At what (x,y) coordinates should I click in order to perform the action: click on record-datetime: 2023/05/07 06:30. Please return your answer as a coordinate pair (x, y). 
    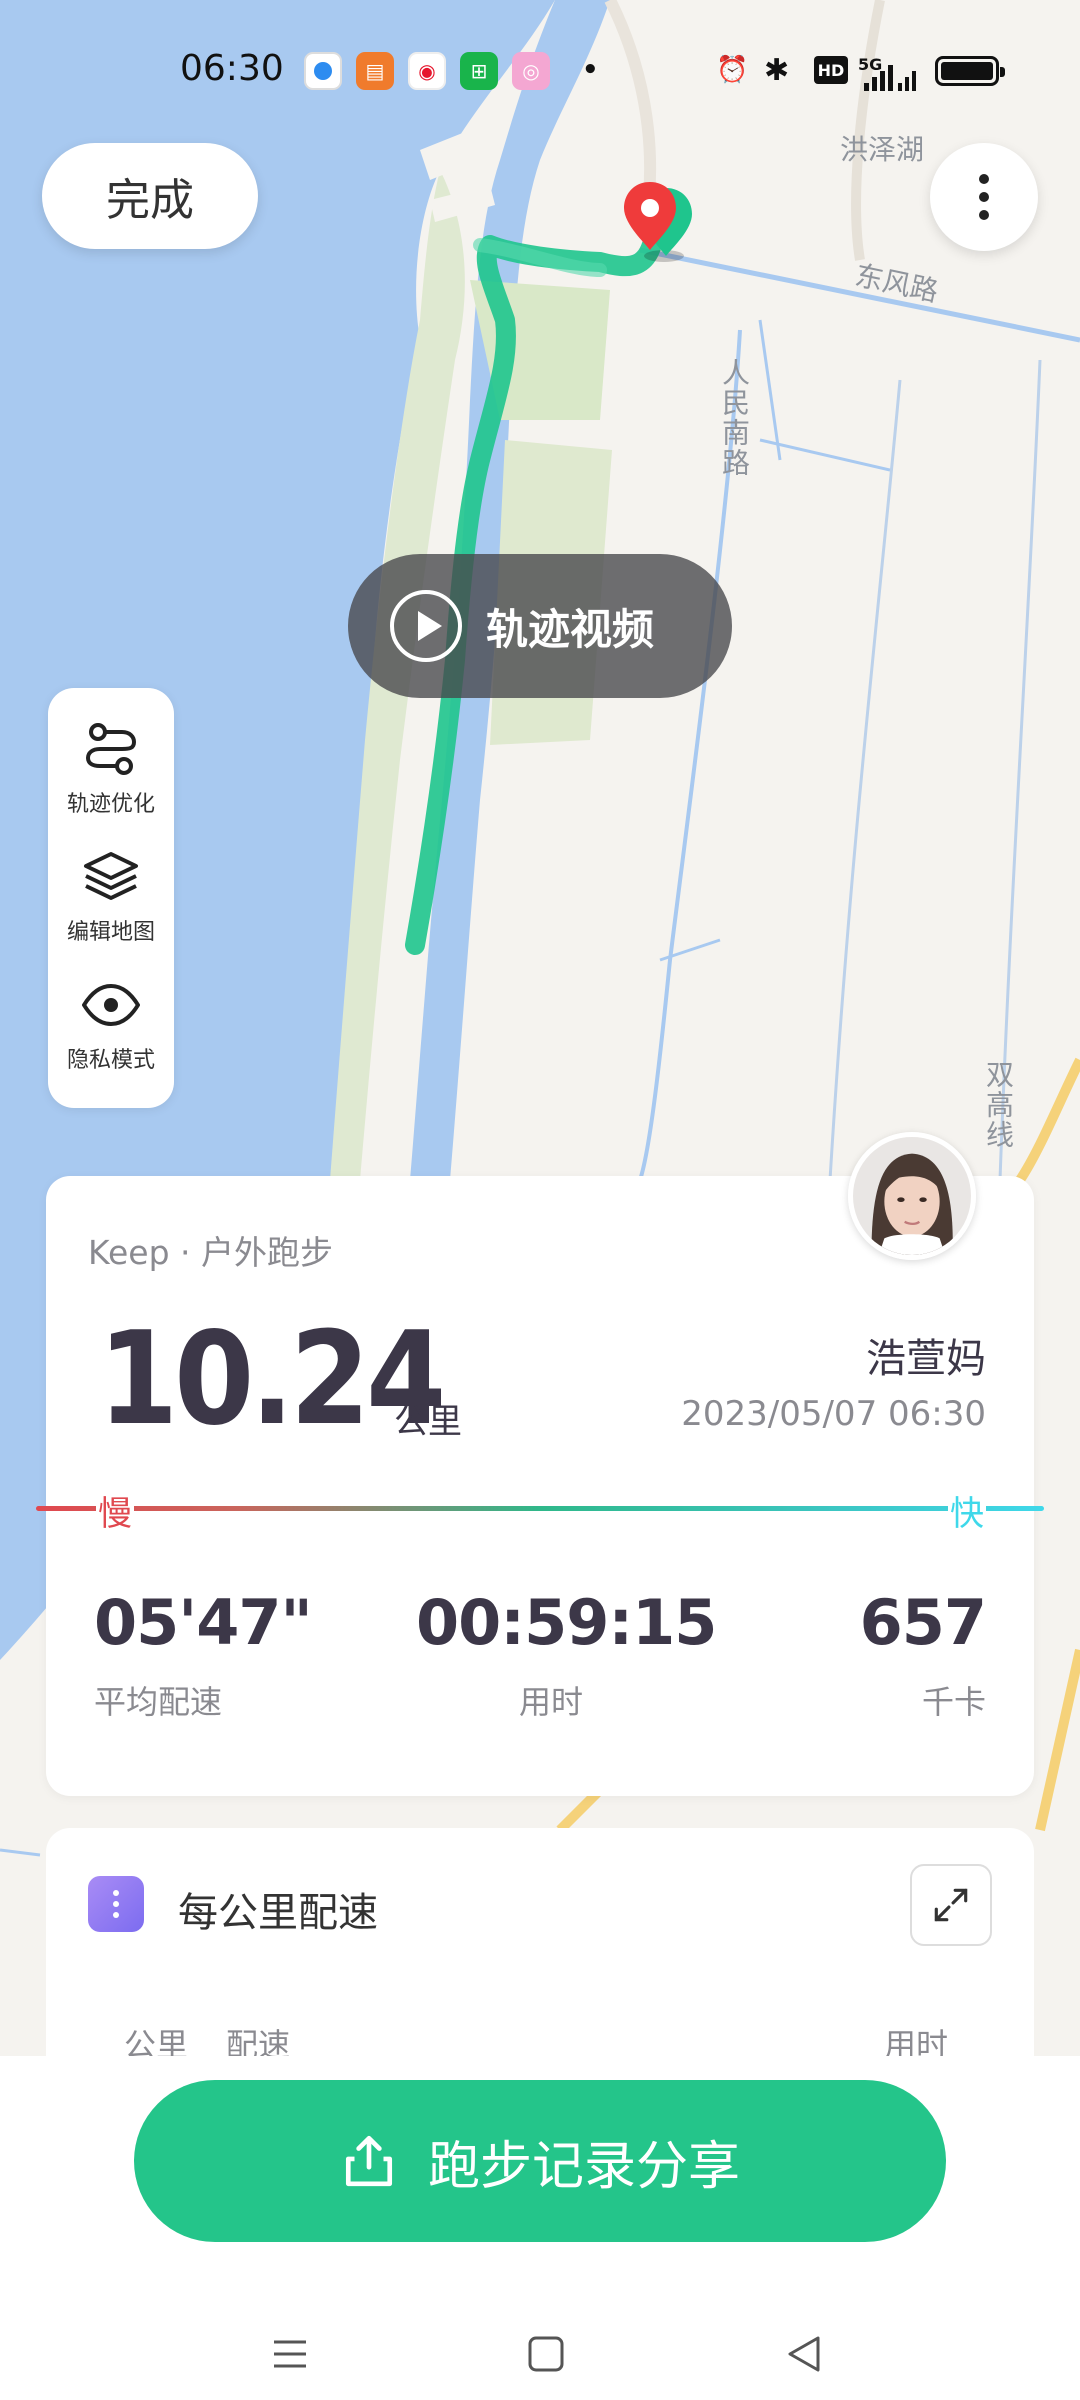
    Looking at the image, I should click on (833, 1414).